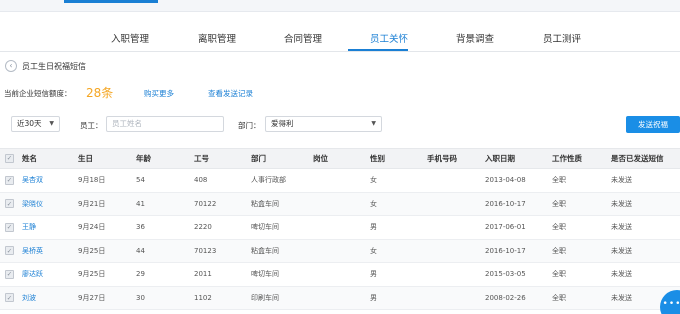 This screenshot has width=680, height=314. I want to click on tab-background-check: 背景调查, so click(475, 38).